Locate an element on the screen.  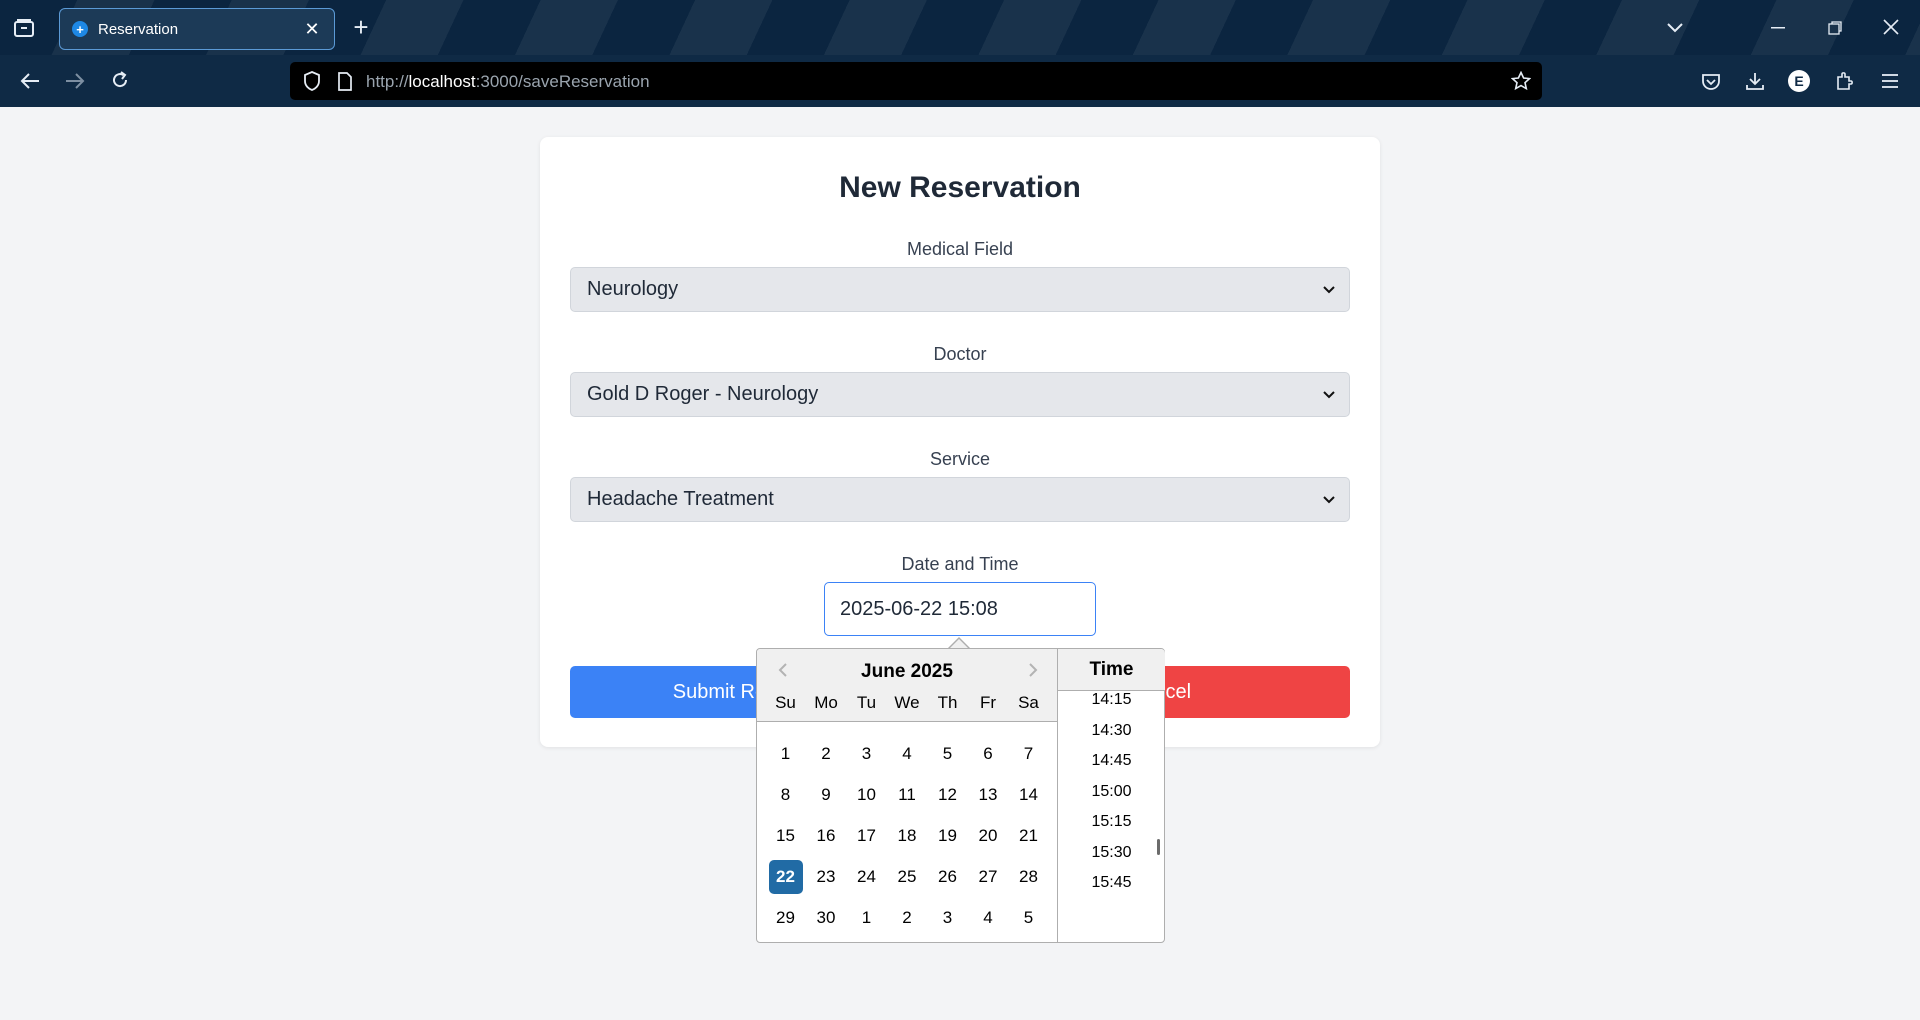
bookmark-star-icon is located at coordinates (1521, 81).